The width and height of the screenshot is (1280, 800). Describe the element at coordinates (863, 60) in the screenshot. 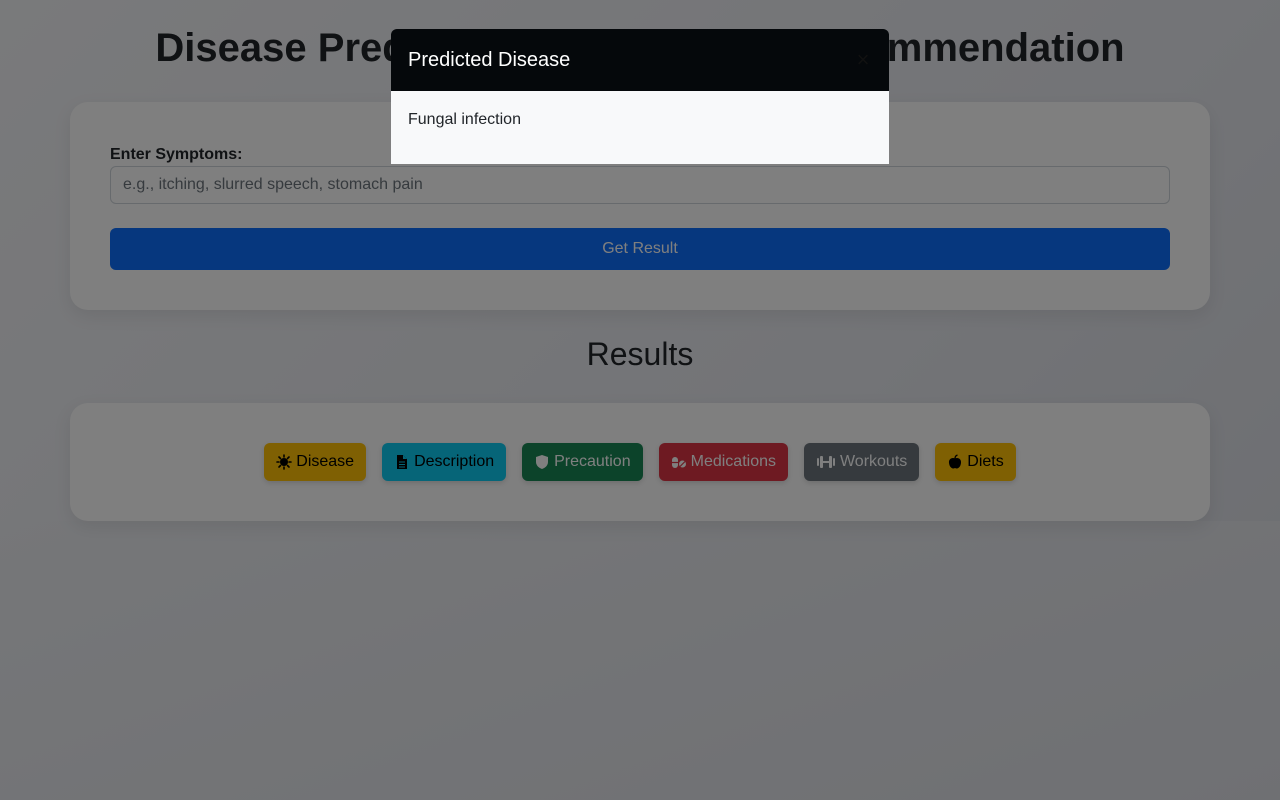

I see `close-button: ×` at that location.